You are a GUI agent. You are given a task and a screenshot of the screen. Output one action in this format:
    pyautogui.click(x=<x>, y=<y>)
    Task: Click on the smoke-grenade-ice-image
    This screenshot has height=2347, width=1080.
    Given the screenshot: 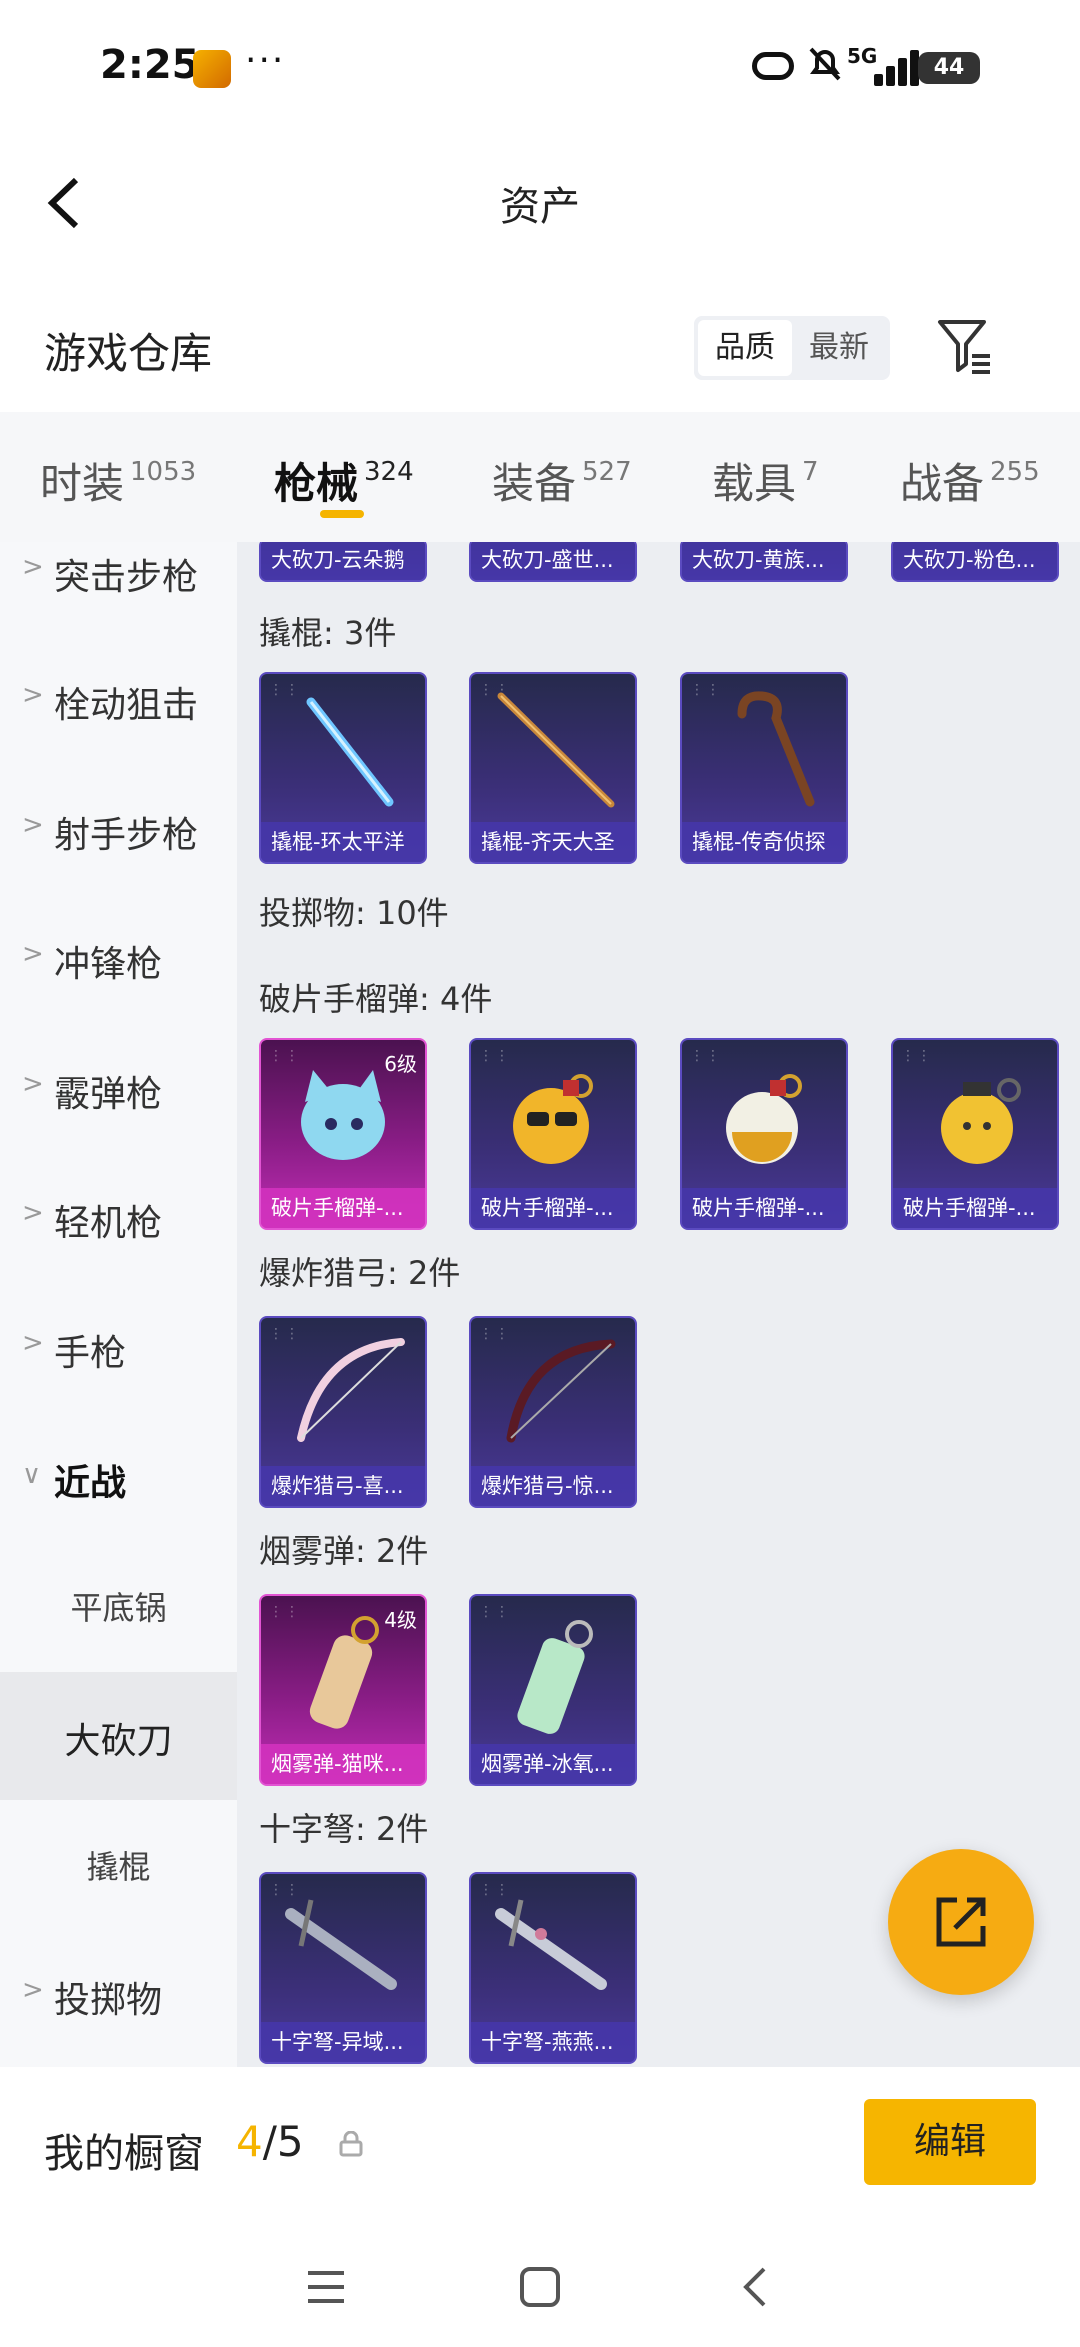 What is the action you would take?
    pyautogui.click(x=555, y=1677)
    